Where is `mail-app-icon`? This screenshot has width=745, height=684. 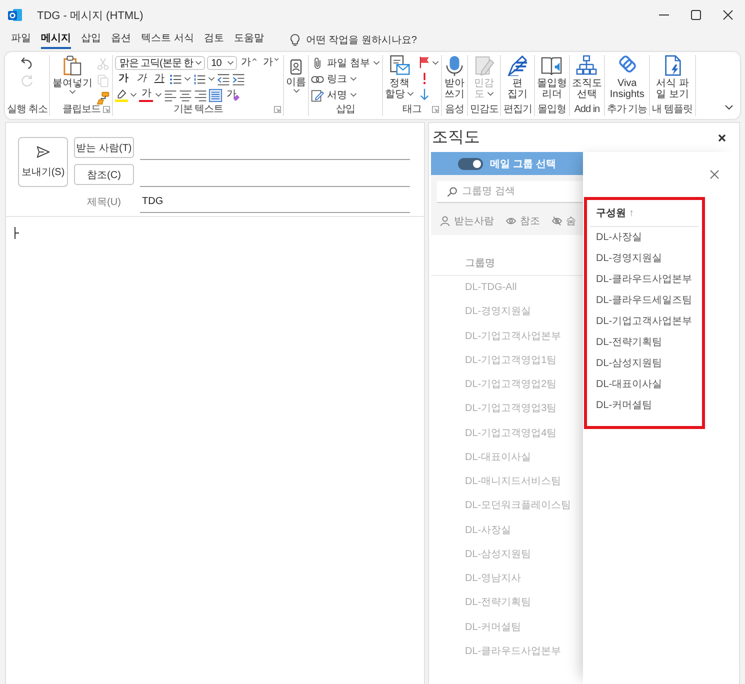 mail-app-icon is located at coordinates (15, 15).